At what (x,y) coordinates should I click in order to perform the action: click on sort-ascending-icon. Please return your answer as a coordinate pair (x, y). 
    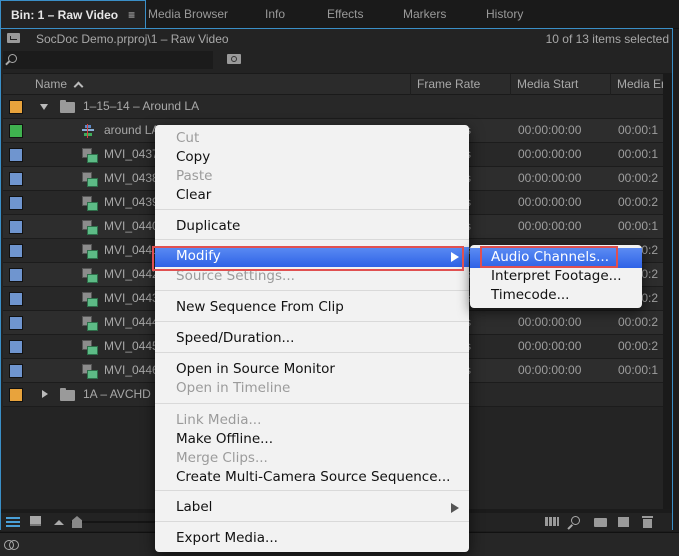
    Looking at the image, I should click on (78, 86).